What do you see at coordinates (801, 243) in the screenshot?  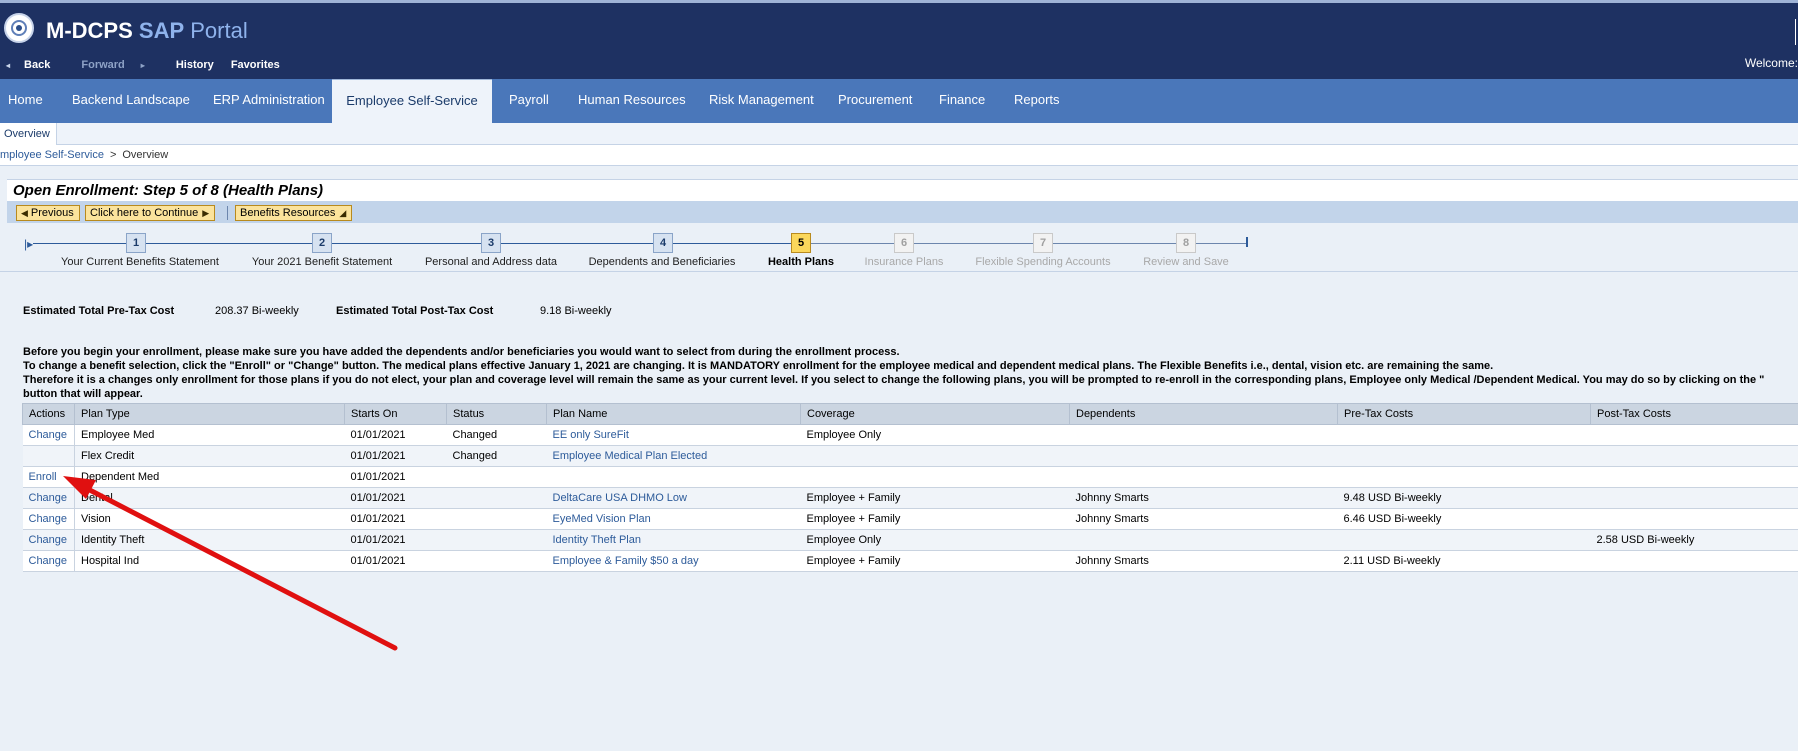 I see `roadmap-step-5: 5` at bounding box center [801, 243].